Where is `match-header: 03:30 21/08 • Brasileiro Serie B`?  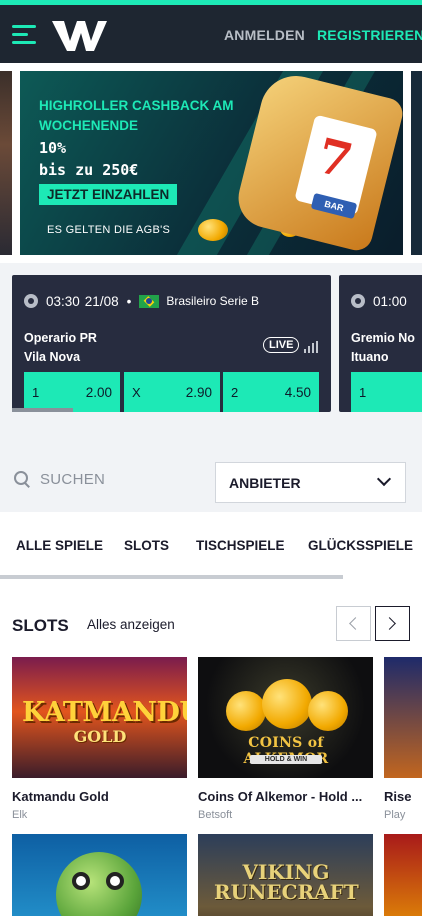
match-header: 03:30 21/08 • Brasileiro Serie B is located at coordinates (141, 301).